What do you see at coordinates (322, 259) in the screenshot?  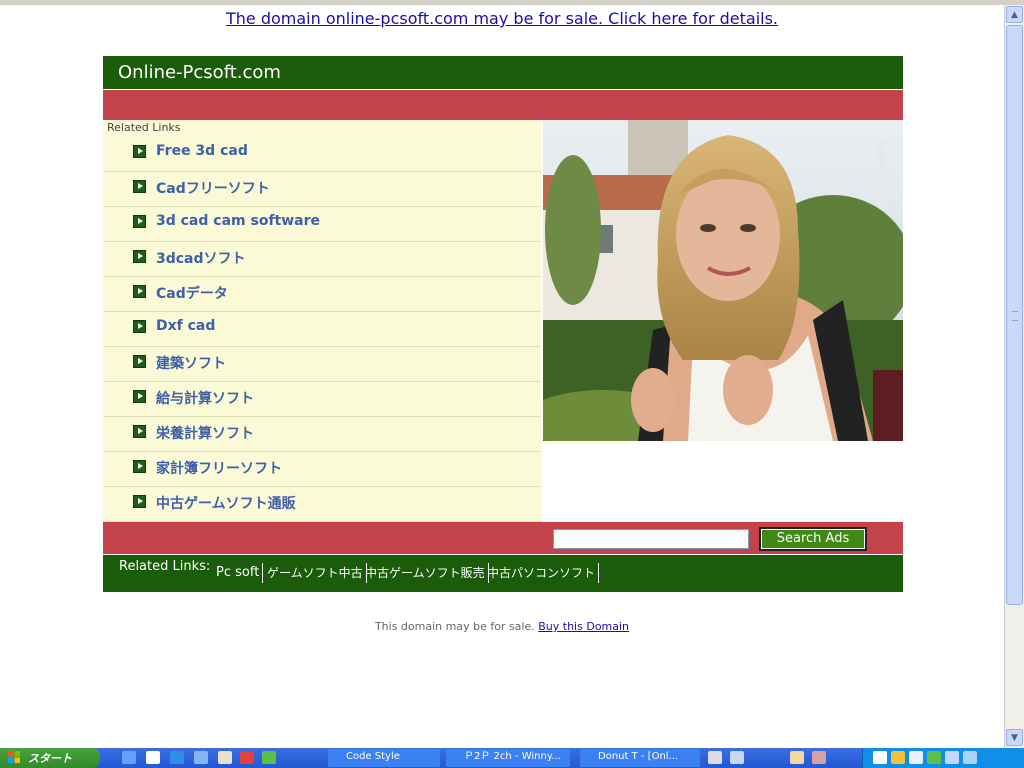 I see `related-link-item: 3dcadソフト` at bounding box center [322, 259].